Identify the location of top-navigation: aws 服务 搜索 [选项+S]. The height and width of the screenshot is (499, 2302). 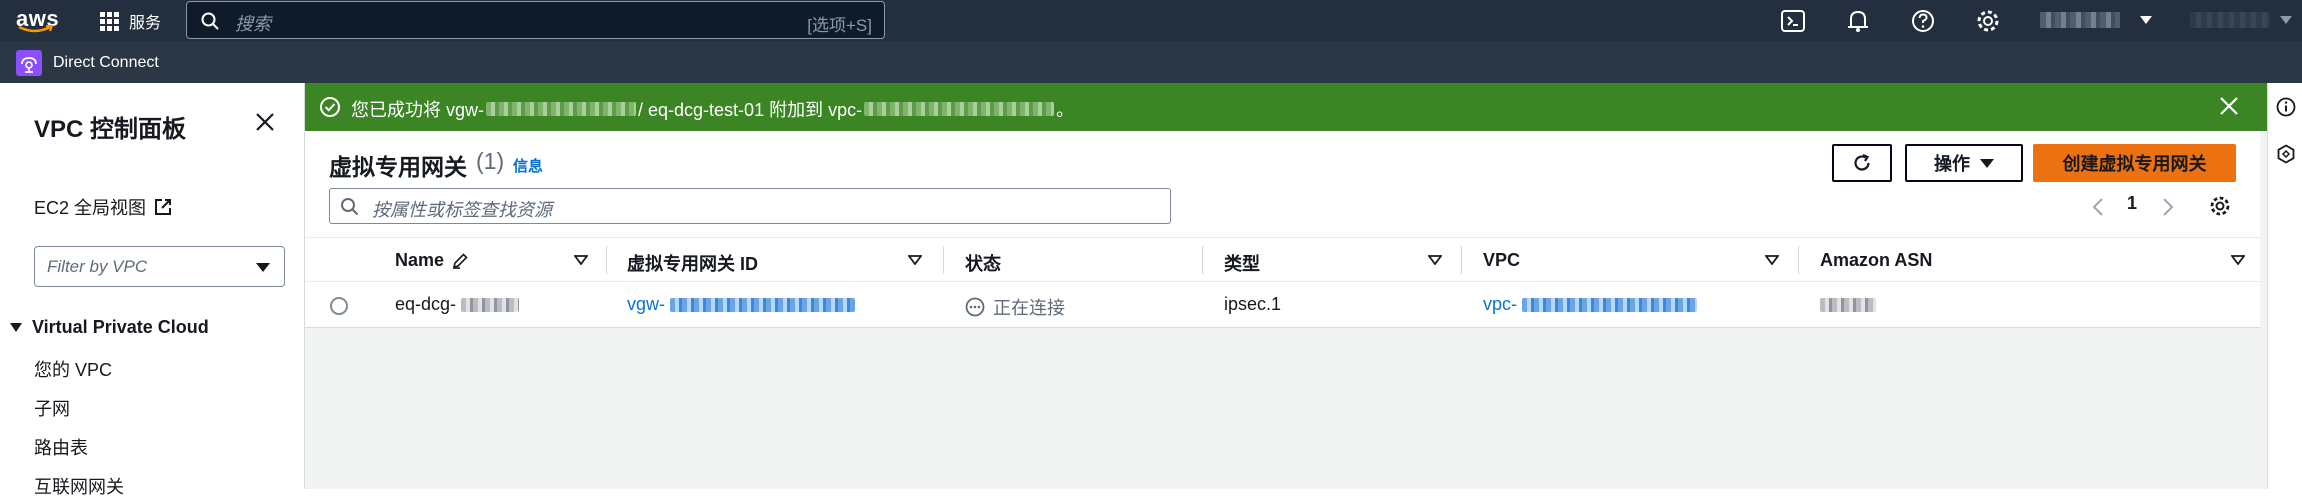
(1151, 20).